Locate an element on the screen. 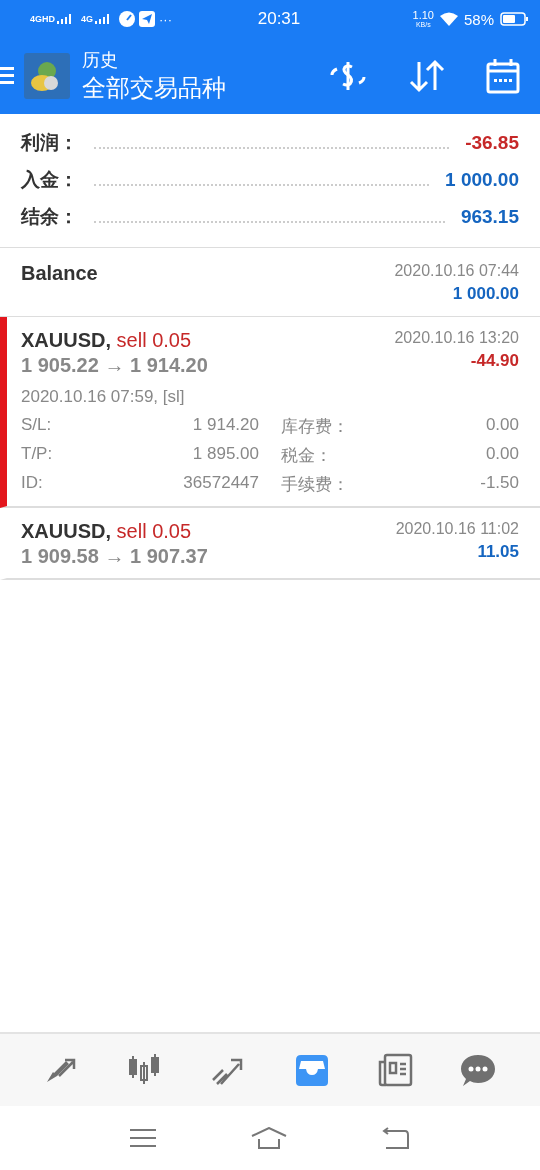  chat-icon is located at coordinates (478, 1070).